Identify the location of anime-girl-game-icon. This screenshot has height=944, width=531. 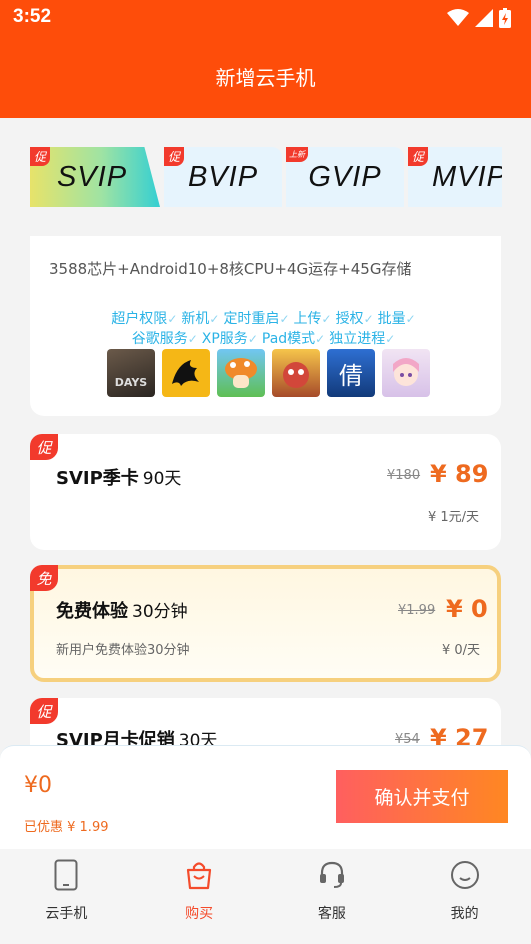
(406, 373).